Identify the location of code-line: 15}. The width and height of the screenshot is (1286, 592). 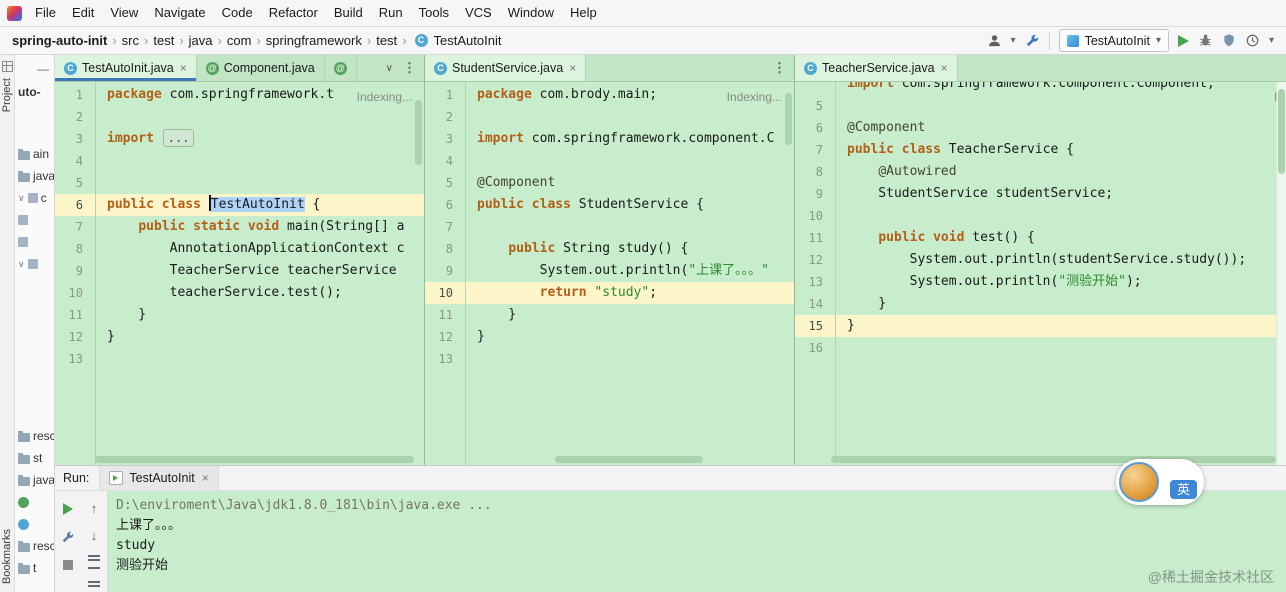
(1040, 326).